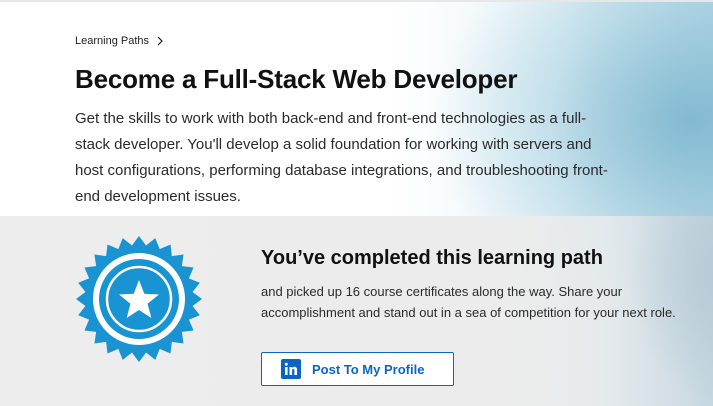  I want to click on completion-title: You’ve completed this learning path, so click(432, 258).